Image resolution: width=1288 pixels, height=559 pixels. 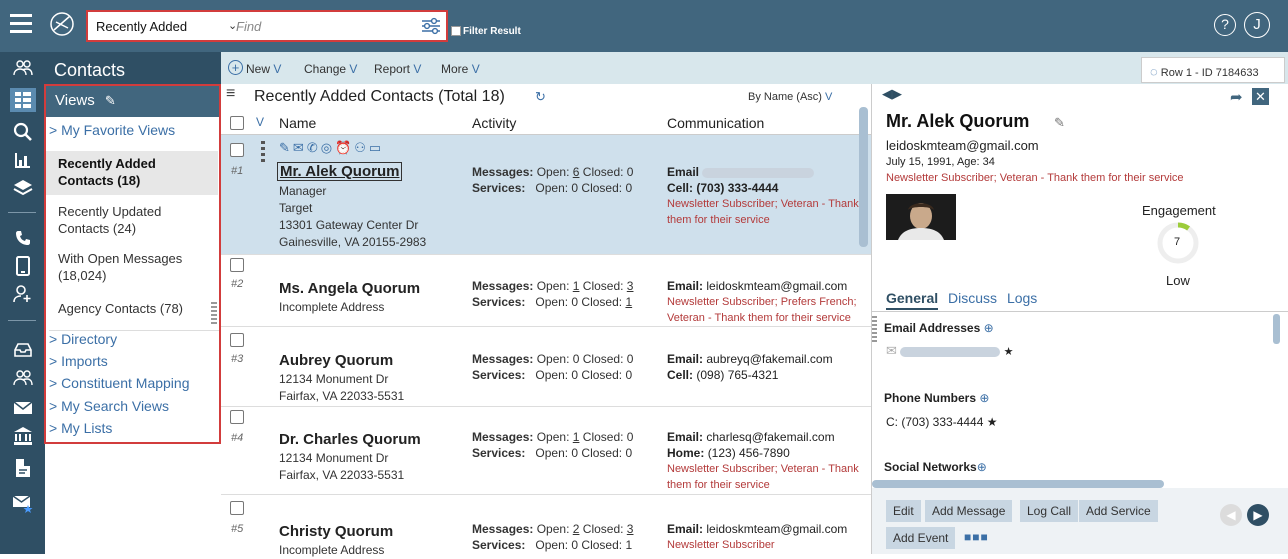 What do you see at coordinates (23, 68) in the screenshot?
I see `contacts-people-icon` at bounding box center [23, 68].